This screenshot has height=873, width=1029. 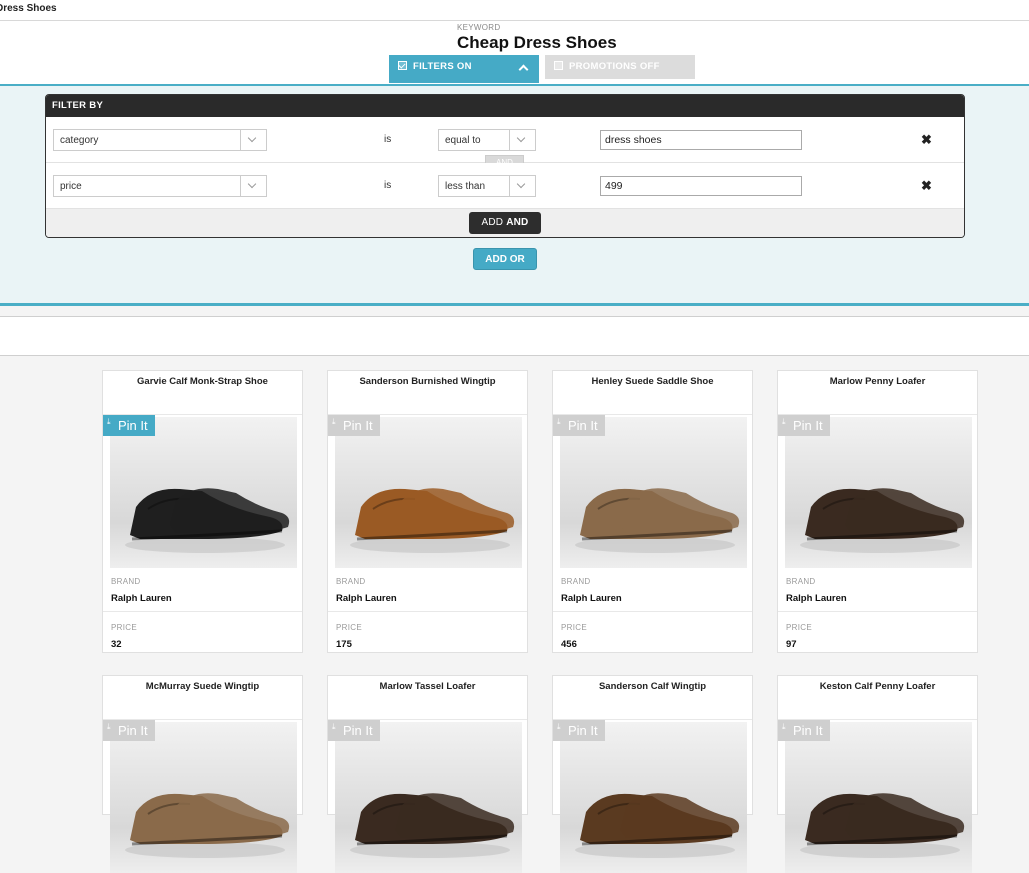 What do you see at coordinates (202, 393) in the screenshot?
I see `product-name: Garvie Calf Monk-Strap Shoe` at bounding box center [202, 393].